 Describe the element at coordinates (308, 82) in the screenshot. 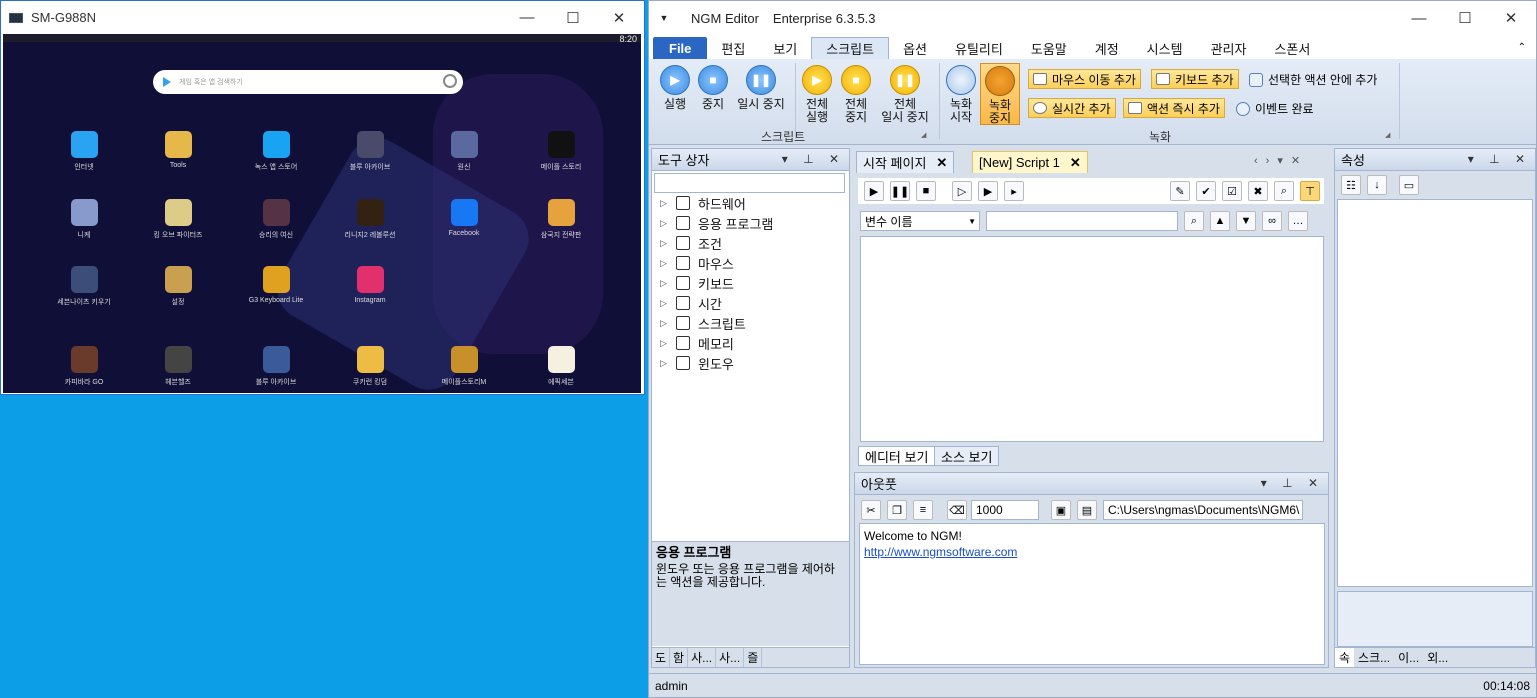

I see `phone-search-bar: 게임 혹은 앱 검색하기` at that location.